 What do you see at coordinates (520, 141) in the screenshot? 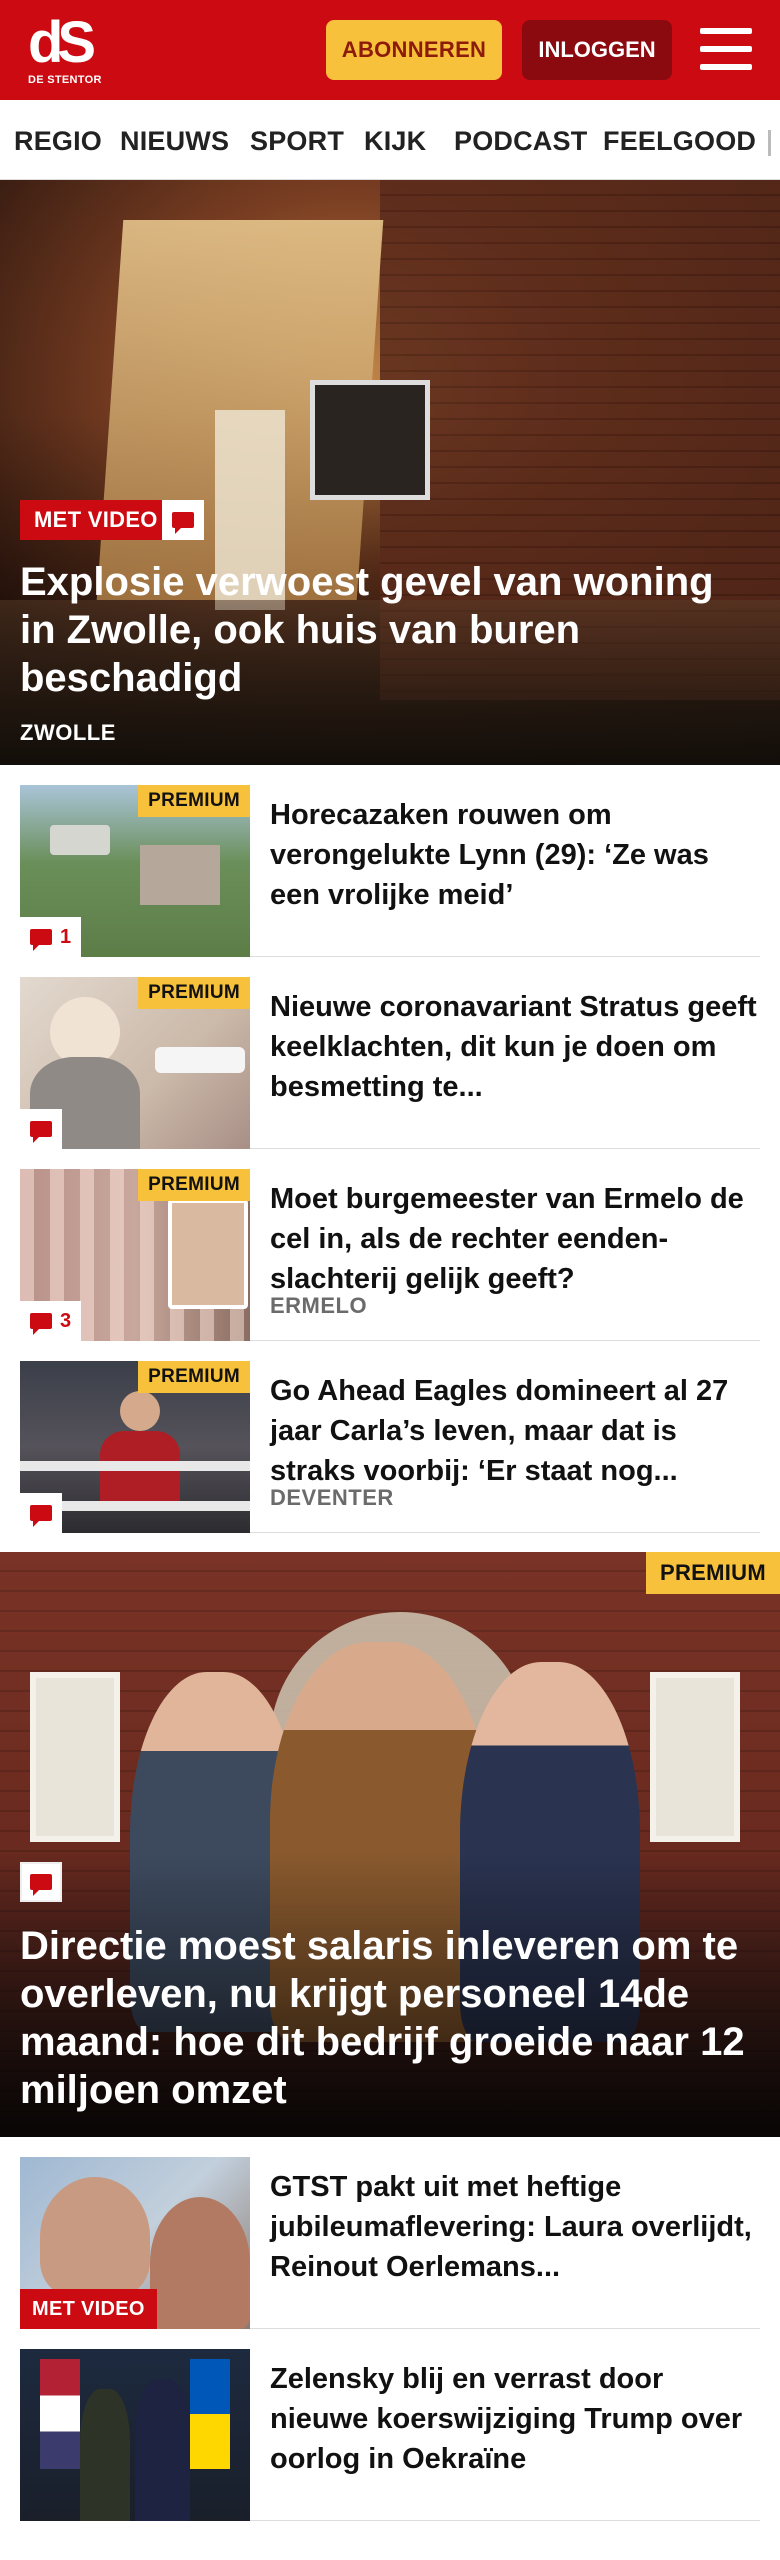
I see `nav-item-podcast: PODCAST` at bounding box center [520, 141].